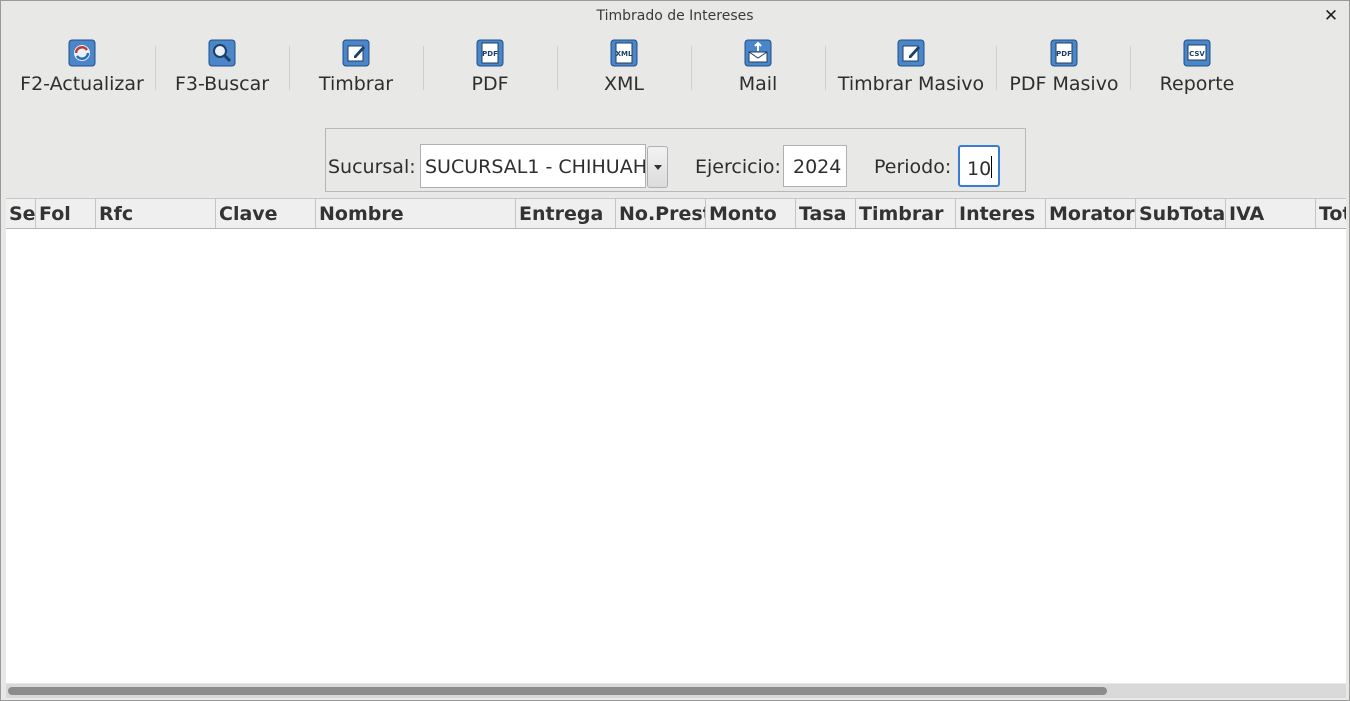 The height and width of the screenshot is (701, 1350). Describe the element at coordinates (1064, 84) in the screenshot. I see `mass-pdf-button-label: PDF Masivo` at that location.